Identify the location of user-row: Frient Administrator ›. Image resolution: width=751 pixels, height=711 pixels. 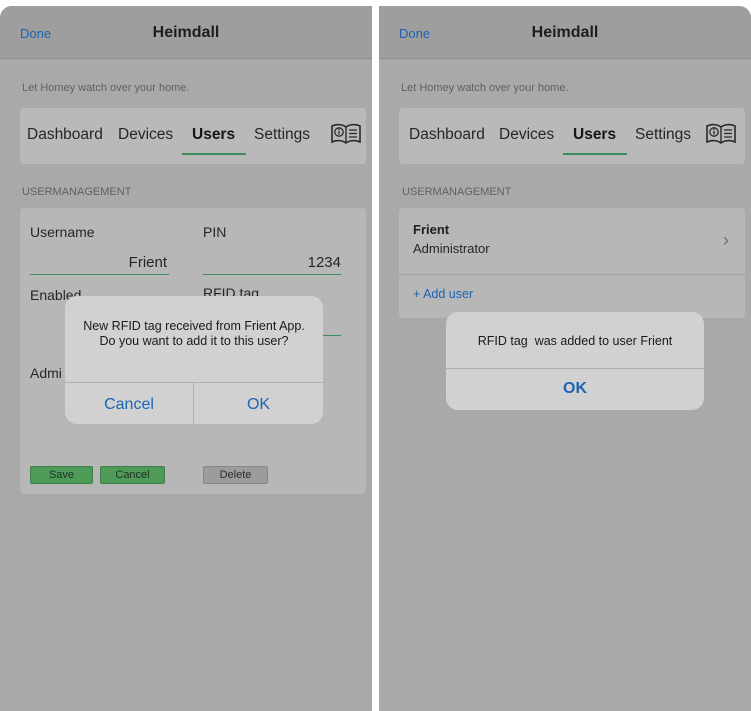
(572, 241).